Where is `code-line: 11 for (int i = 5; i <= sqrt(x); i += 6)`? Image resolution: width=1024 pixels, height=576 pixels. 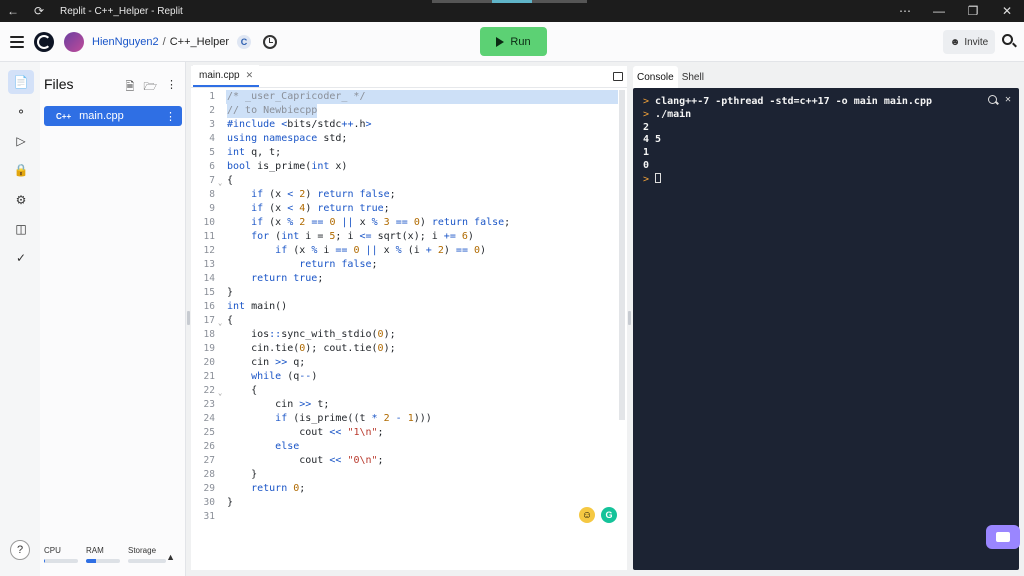 code-line: 11 for (int i = 5; i <= sqrt(x); i += 6) is located at coordinates (409, 237).